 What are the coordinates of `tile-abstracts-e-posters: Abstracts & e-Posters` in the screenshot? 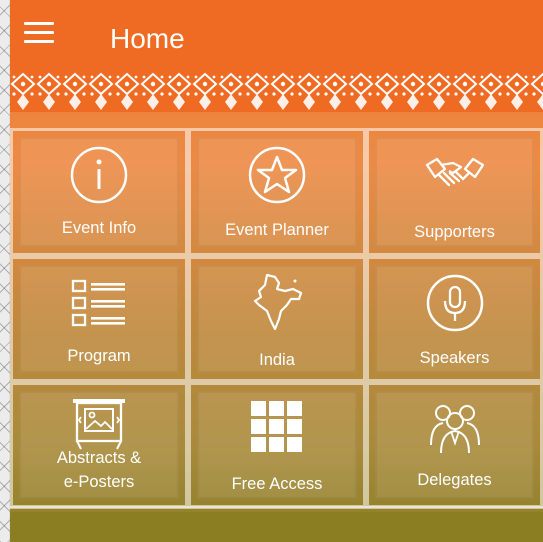 It's located at (99, 445).